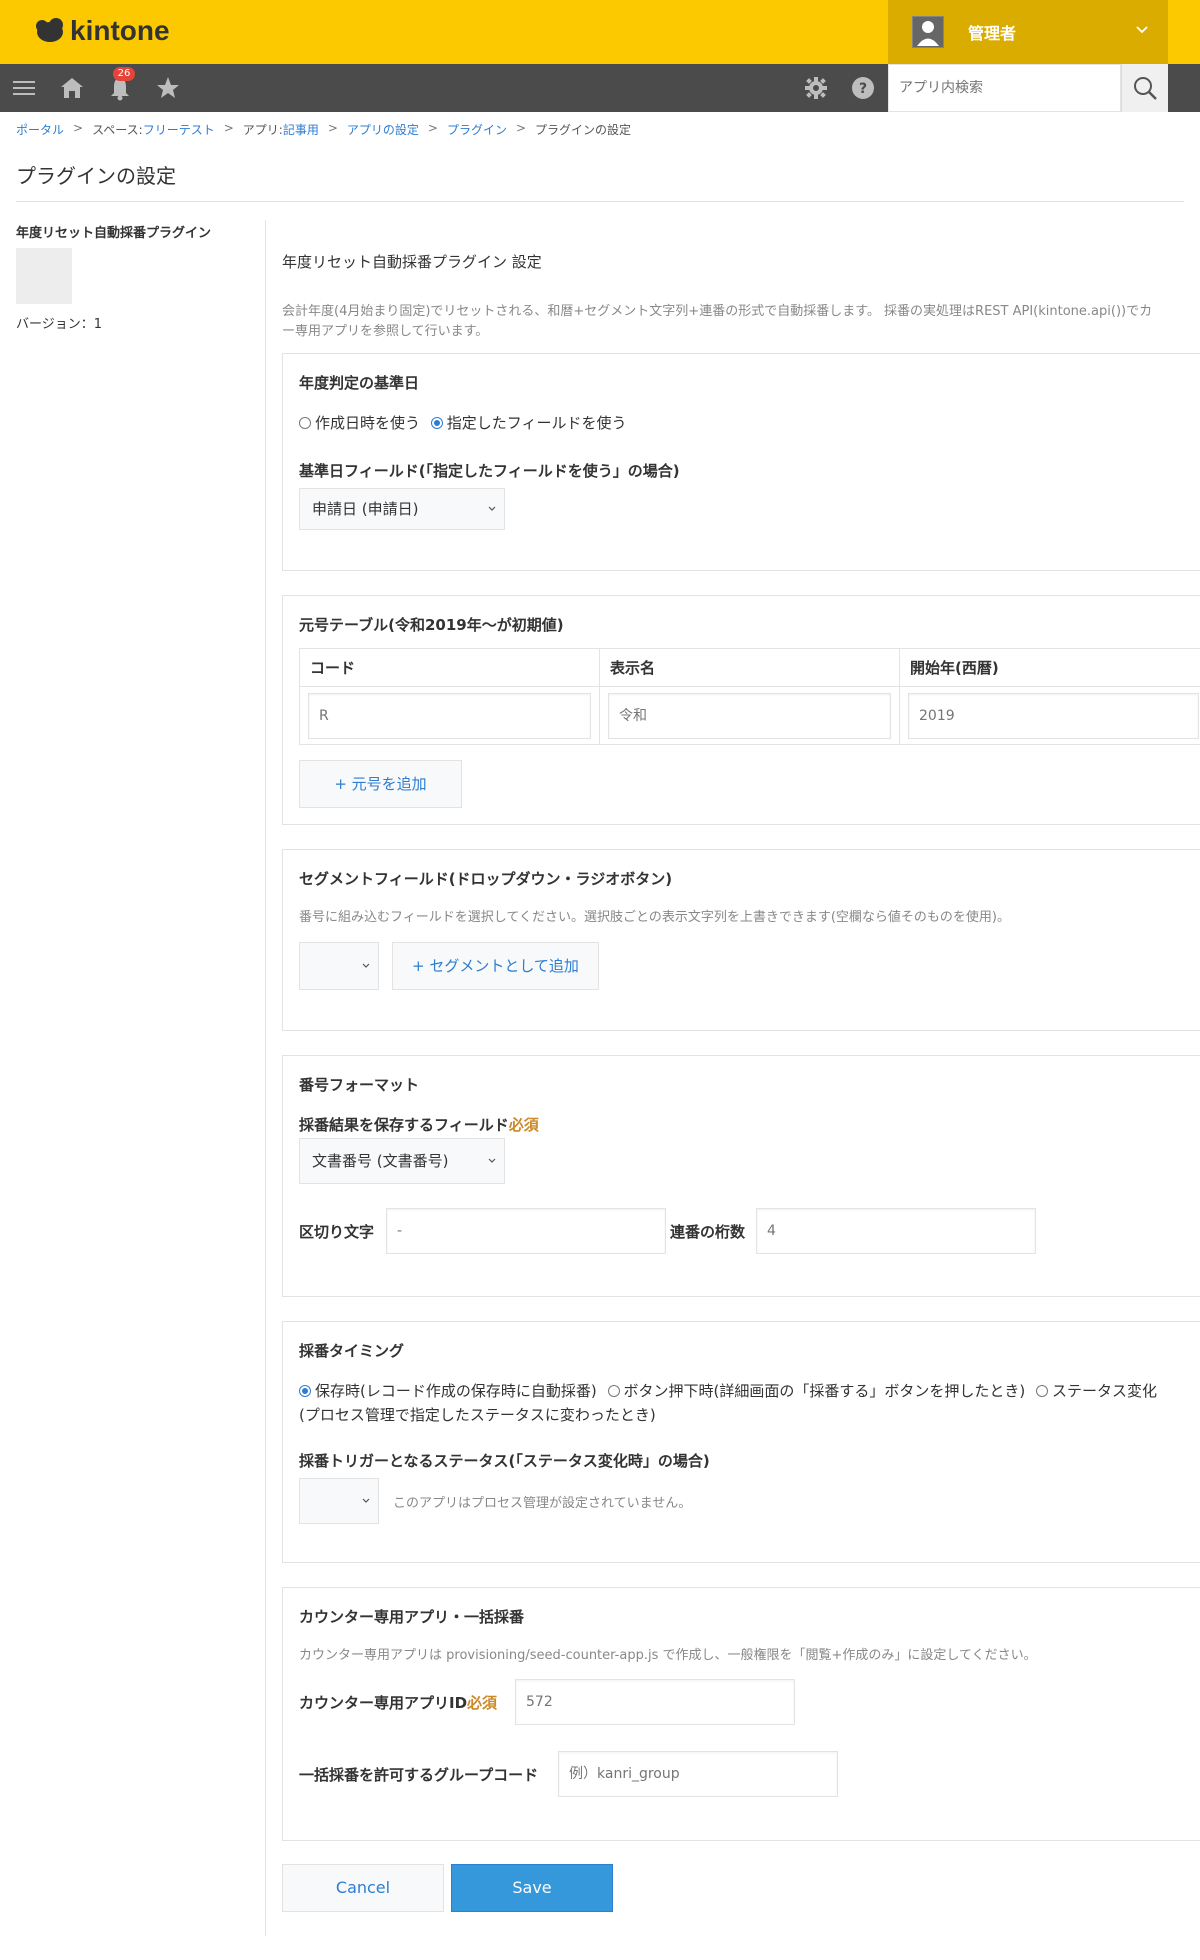  Describe the element at coordinates (449, 667) in the screenshot. I see `column-header-code: コード` at that location.